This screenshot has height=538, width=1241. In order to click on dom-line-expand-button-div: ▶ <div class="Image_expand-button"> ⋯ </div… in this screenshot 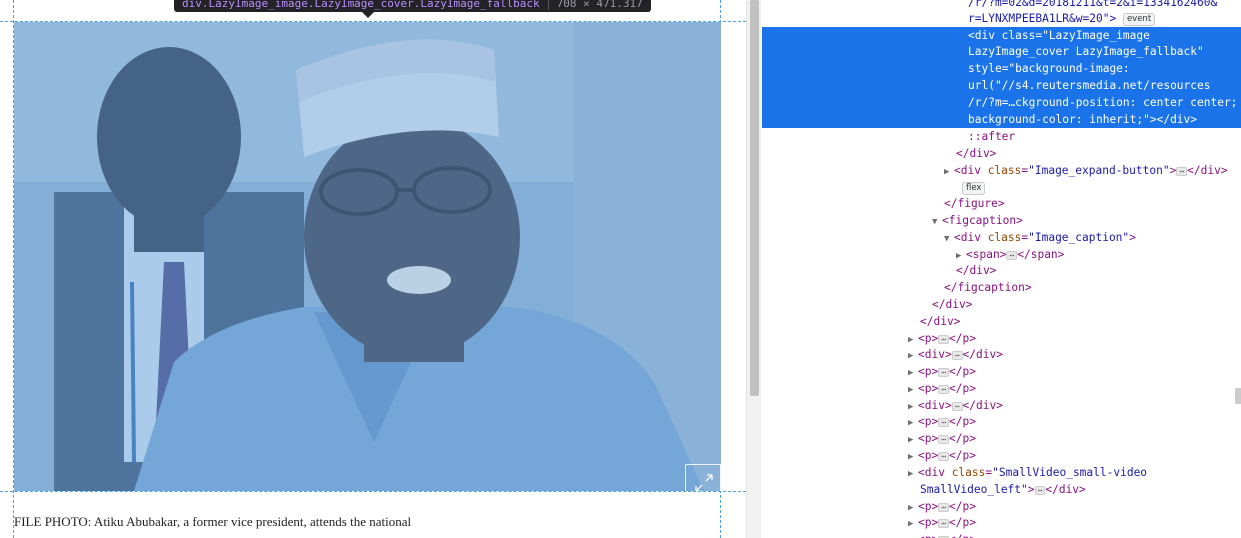, I will do `click(1092, 170)`.